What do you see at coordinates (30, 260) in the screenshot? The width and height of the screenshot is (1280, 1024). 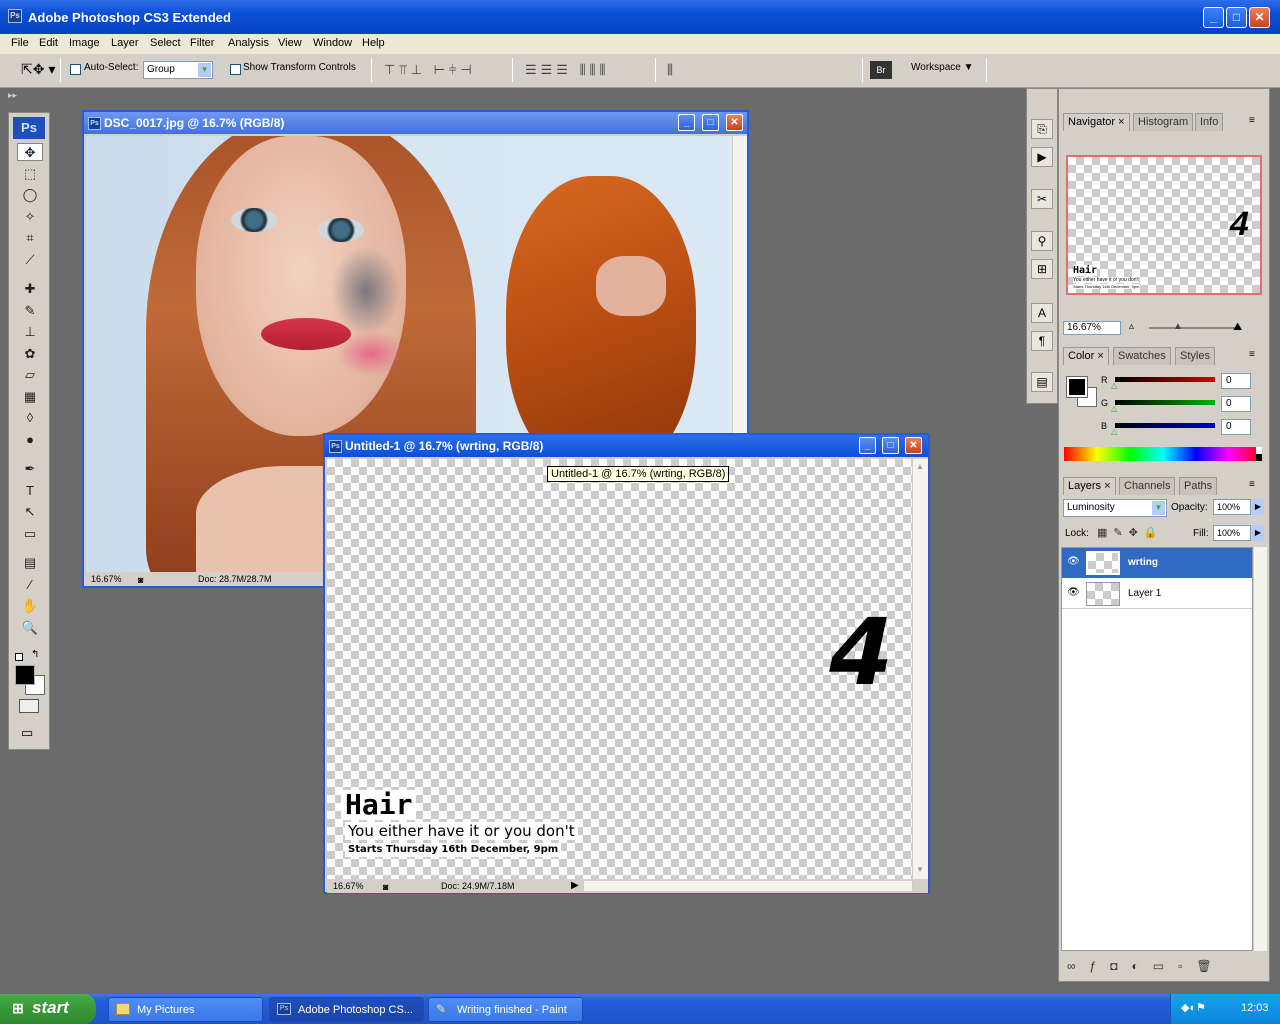 I see `slice-tool-icon: ⟋` at bounding box center [30, 260].